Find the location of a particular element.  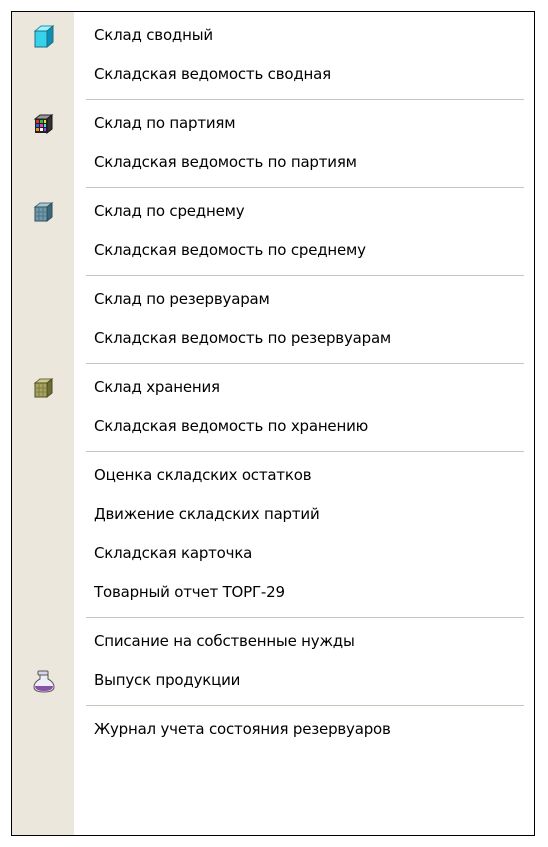

menu-item-torg-29: Товарный отчет ТОРГ-29 is located at coordinates (273, 592).